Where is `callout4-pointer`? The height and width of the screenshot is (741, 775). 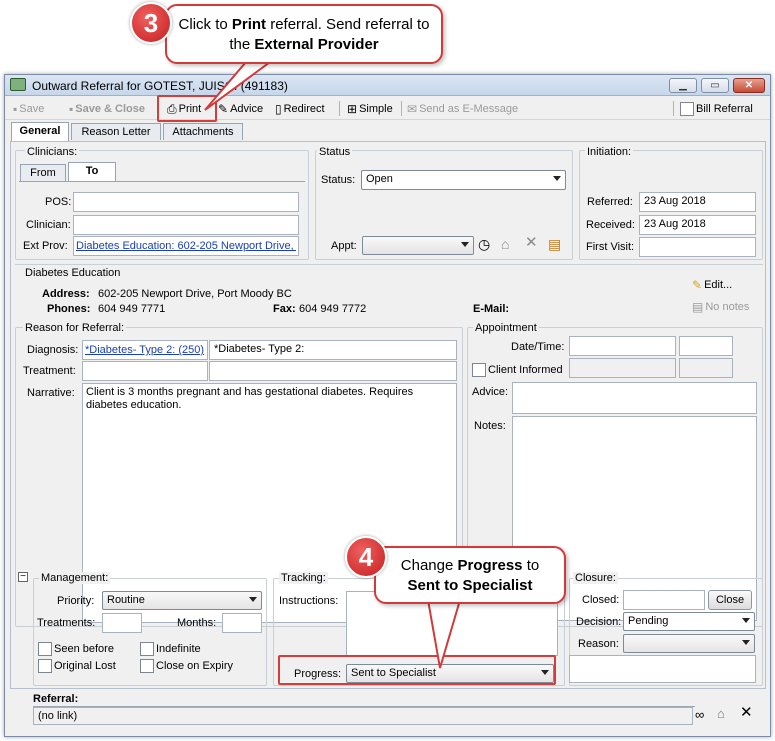
callout4-pointer is located at coordinates (444, 634).